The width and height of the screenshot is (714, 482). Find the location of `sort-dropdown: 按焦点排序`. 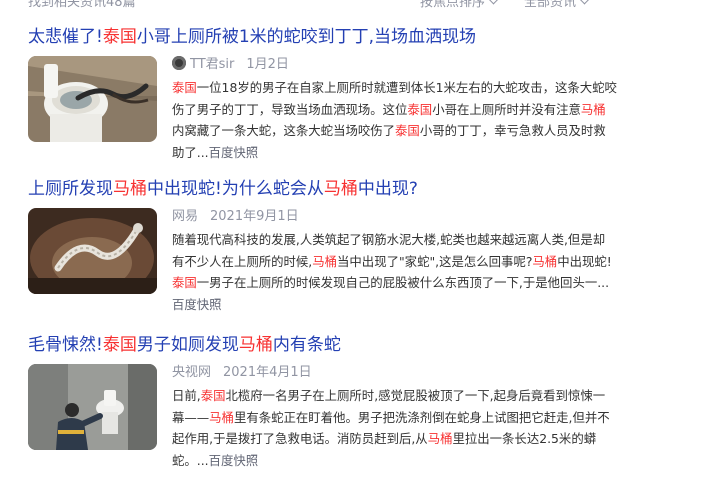

sort-dropdown: 按焦点排序 is located at coordinates (459, 5).